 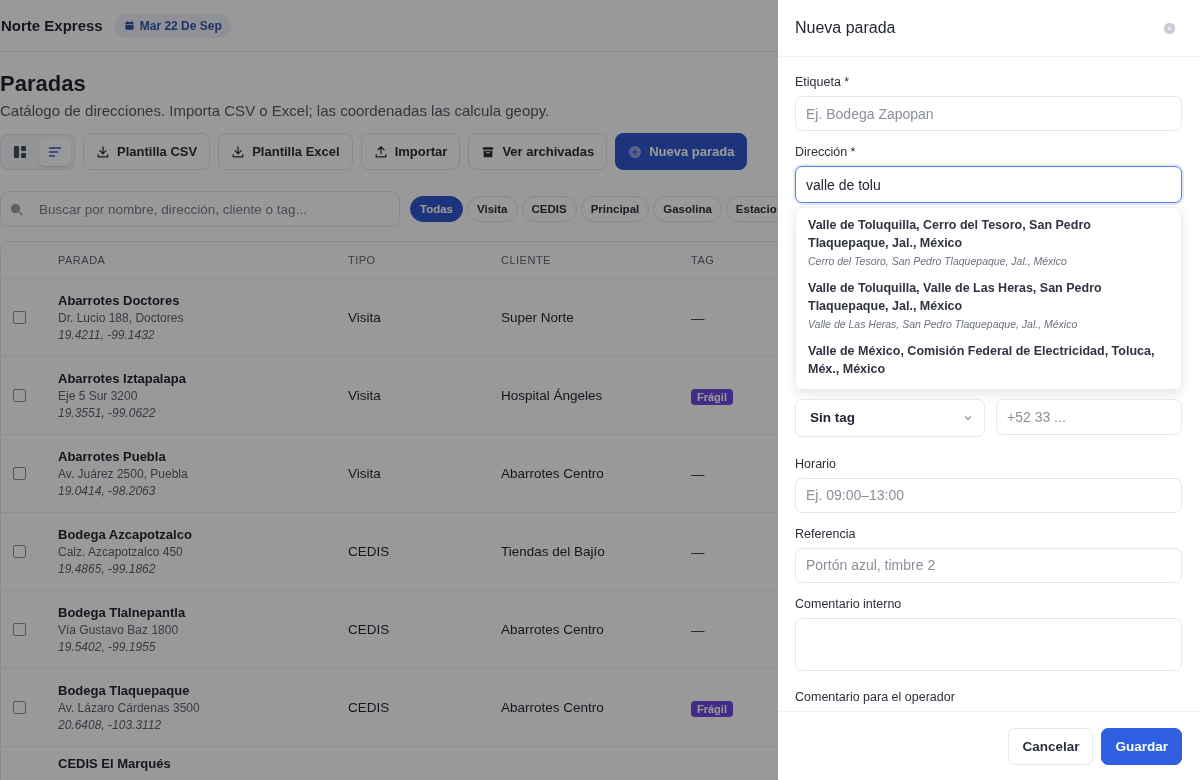 What do you see at coordinates (988, 234) in the screenshot?
I see `suggestion-item: Valle de Toluquilla, Cerro del Tesoro, San Pedro Tlaquepaque, Jal., México` at bounding box center [988, 234].